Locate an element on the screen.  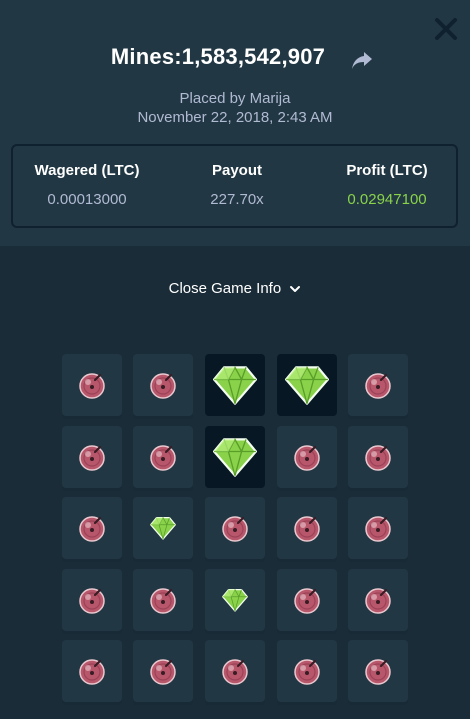
profit-value: 0.02947100 is located at coordinates (387, 199).